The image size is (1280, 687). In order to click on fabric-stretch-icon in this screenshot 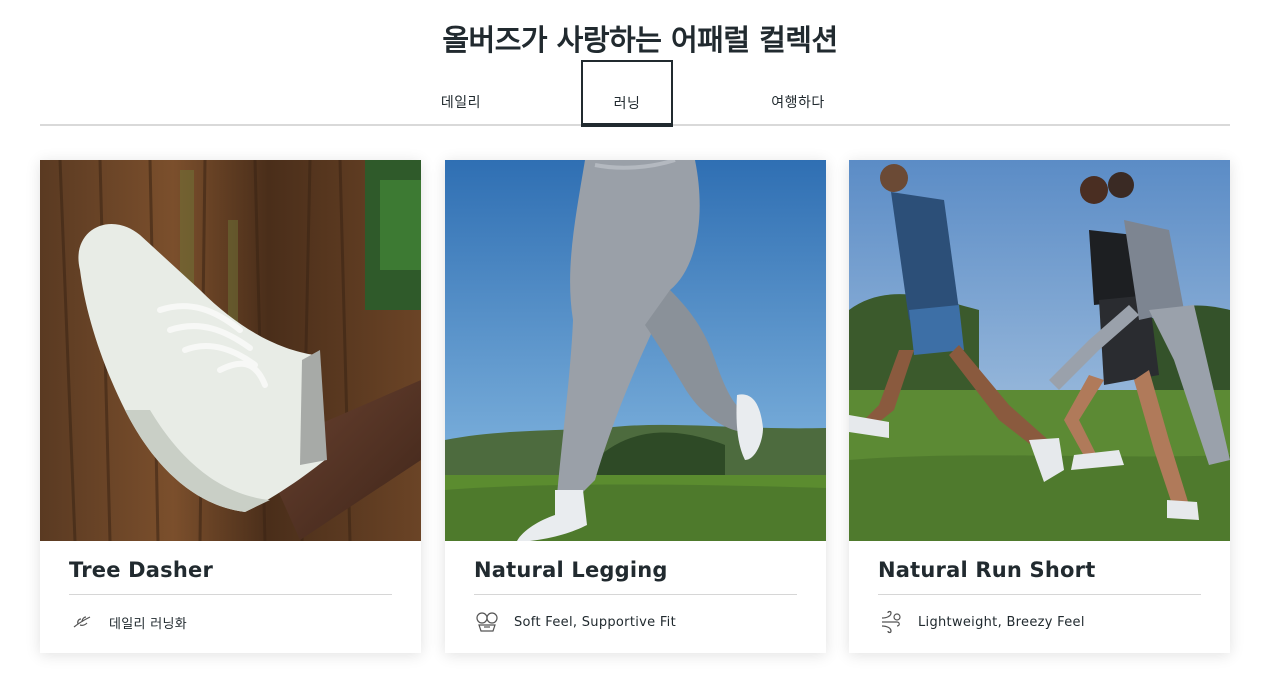, I will do `click(487, 622)`.